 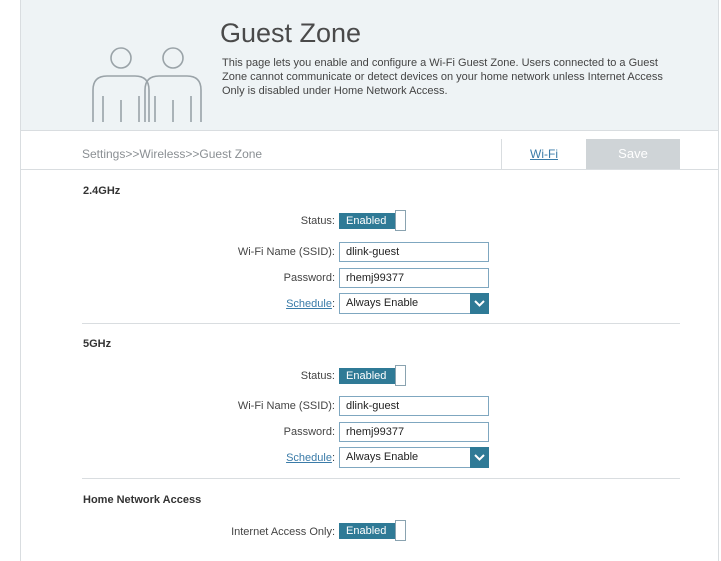 What do you see at coordinates (283, 532) in the screenshot?
I see `internet-only-label: Internet Access Only:` at bounding box center [283, 532].